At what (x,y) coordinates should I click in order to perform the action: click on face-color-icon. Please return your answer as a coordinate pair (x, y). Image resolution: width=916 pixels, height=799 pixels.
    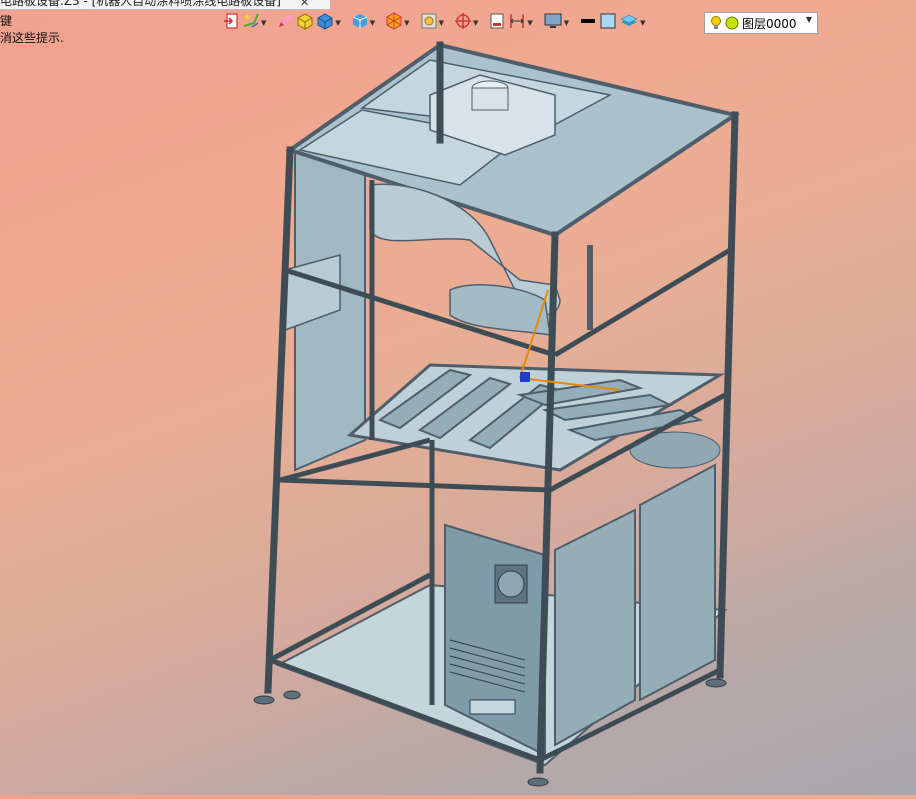
    Looking at the image, I should click on (608, 23).